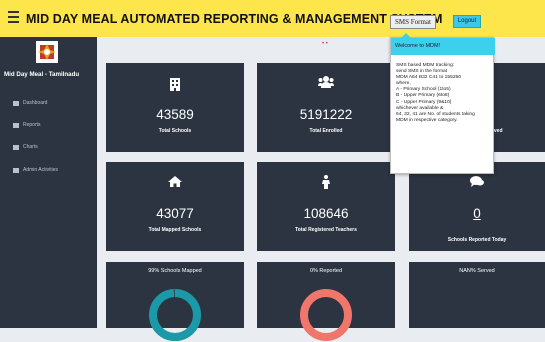 The height and width of the screenshot is (342, 545). What do you see at coordinates (477, 240) in the screenshot?
I see `stat-label: Schools Reported Today` at bounding box center [477, 240].